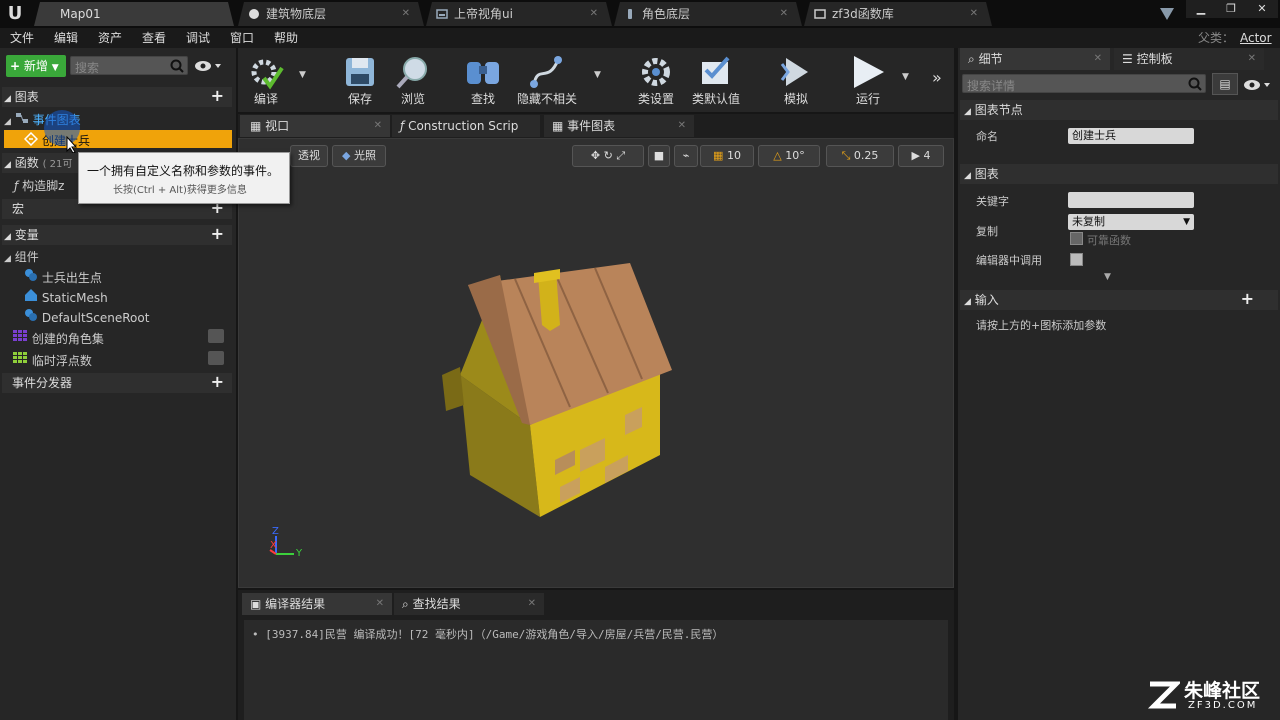  Describe the element at coordinates (619, 126) in the screenshot. I see `tab-event-graph: ▦ 事件图表 ✕` at that location.